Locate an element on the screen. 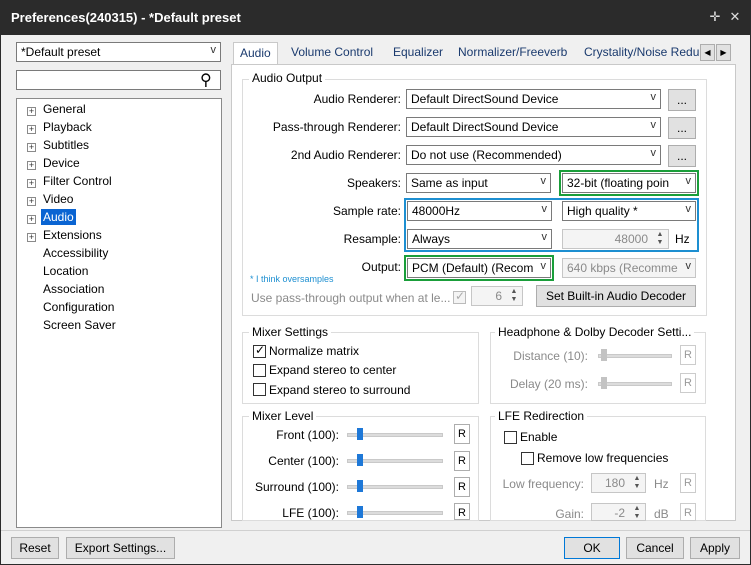 Image resolution: width=751 pixels, height=565 pixels. low-frequency-reset-button: R is located at coordinates (688, 483).